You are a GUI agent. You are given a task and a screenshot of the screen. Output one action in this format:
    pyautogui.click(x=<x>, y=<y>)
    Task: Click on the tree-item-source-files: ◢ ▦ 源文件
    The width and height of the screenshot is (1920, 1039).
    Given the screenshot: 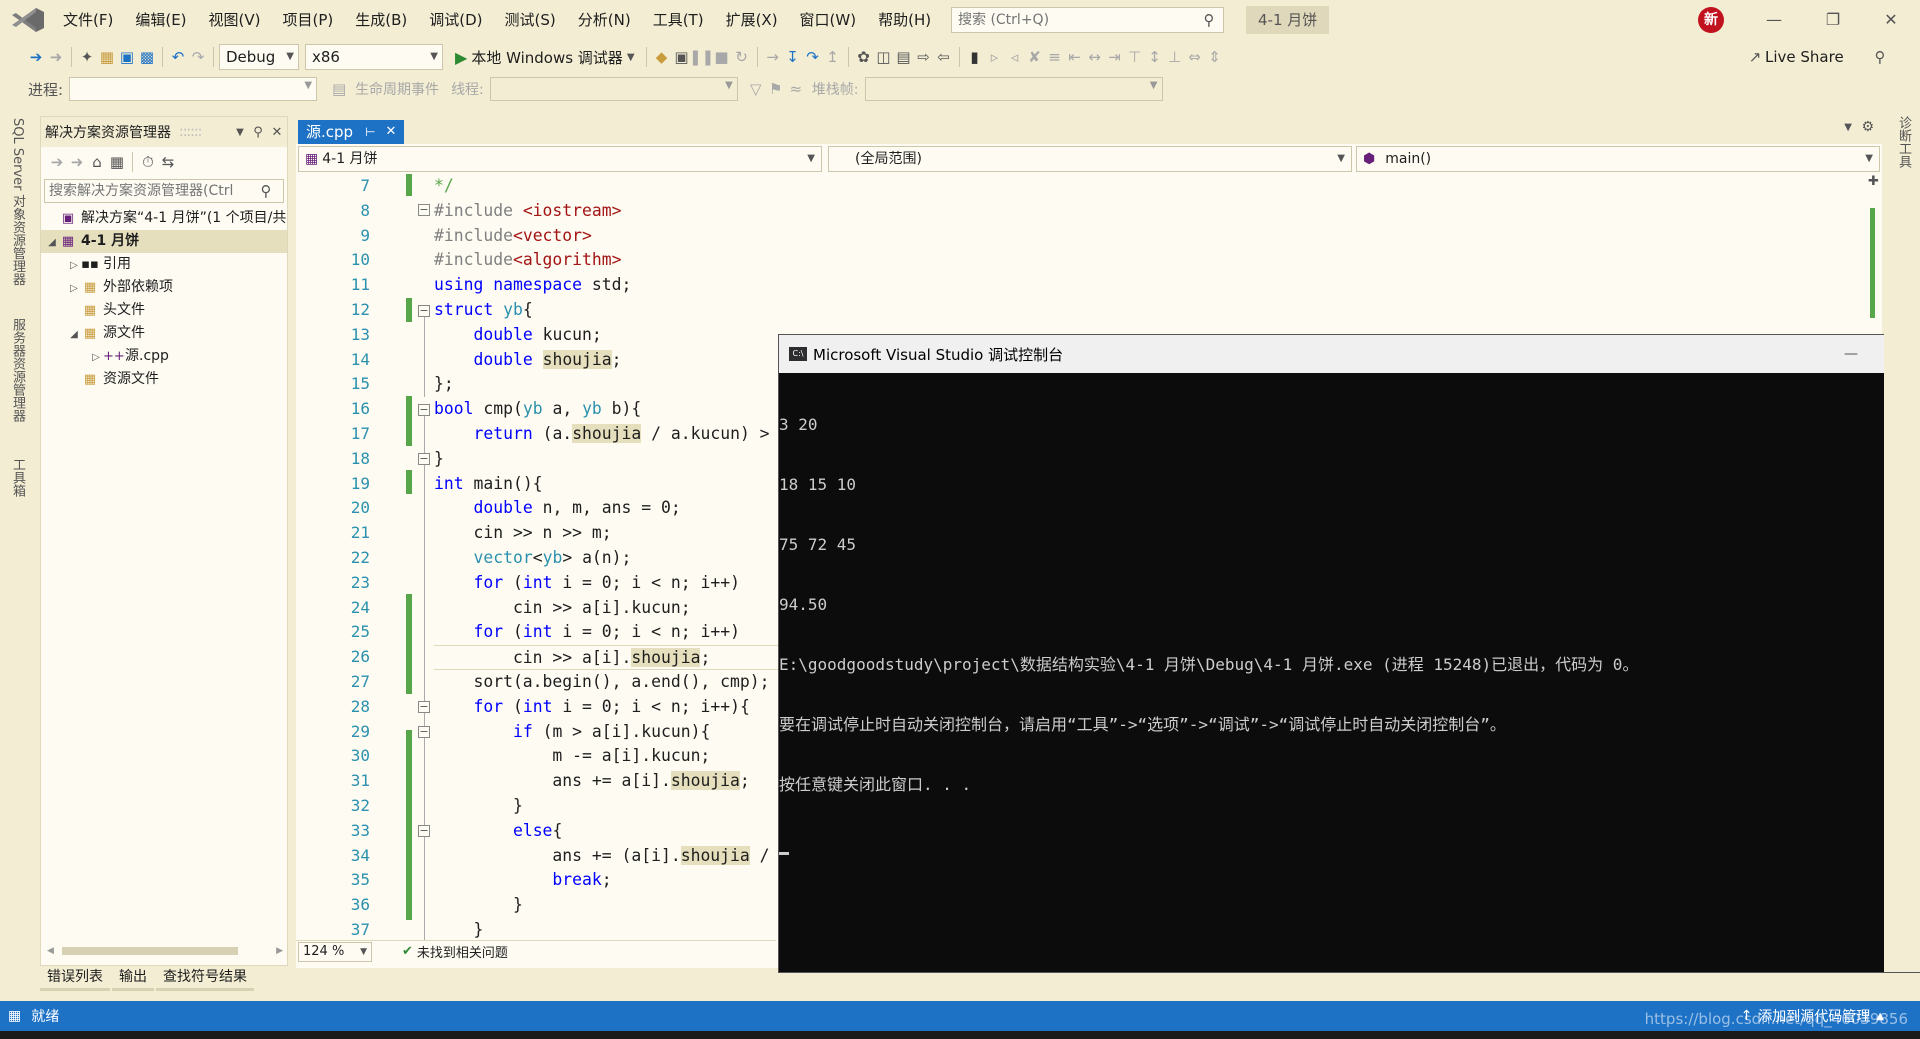 What is the action you would take?
    pyautogui.click(x=164, y=333)
    